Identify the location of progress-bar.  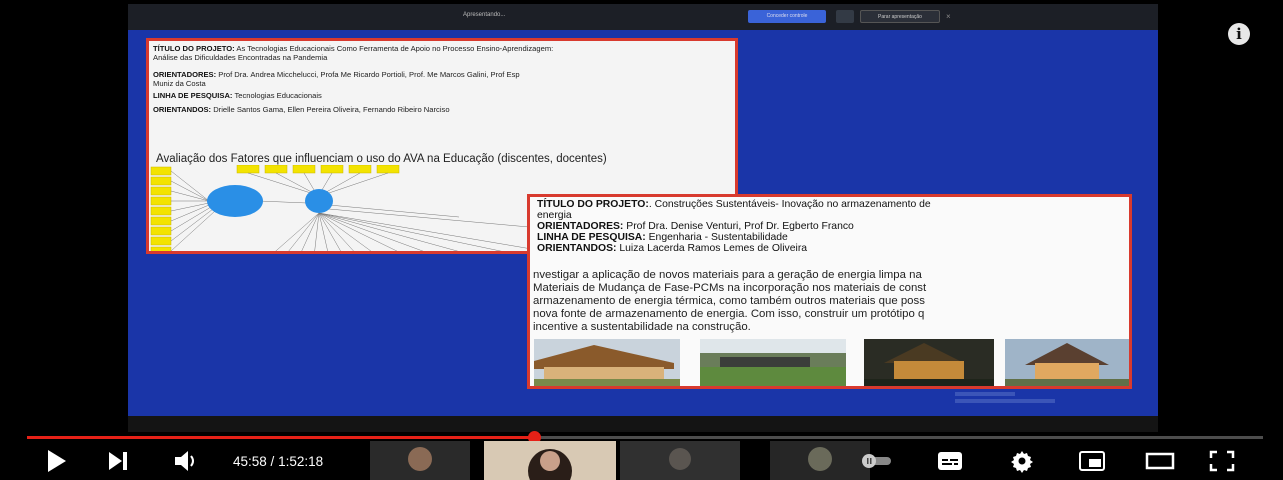
(645, 437).